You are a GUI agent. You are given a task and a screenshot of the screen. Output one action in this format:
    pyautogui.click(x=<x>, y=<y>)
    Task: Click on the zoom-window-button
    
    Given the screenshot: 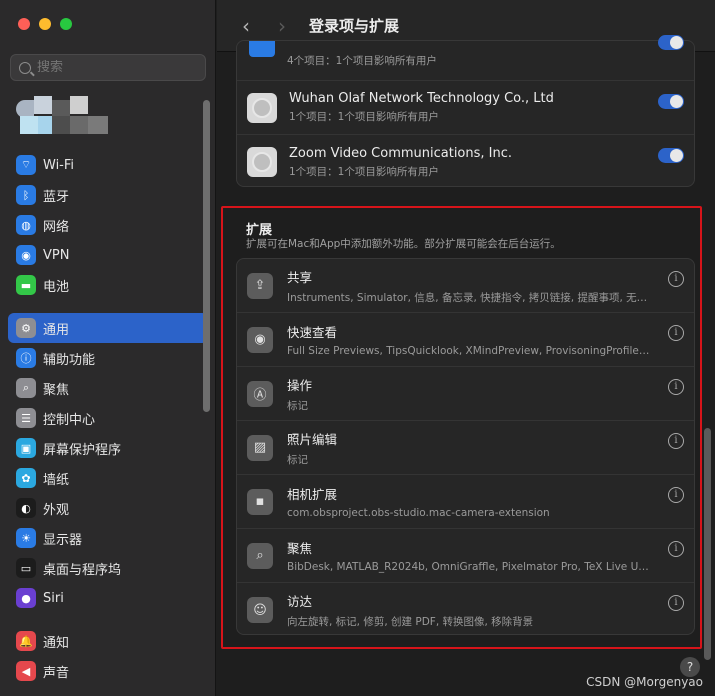 What is the action you would take?
    pyautogui.click(x=66, y=24)
    